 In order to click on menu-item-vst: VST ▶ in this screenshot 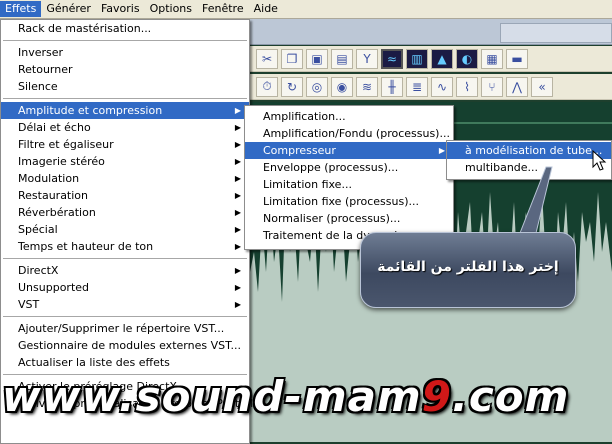, I will do `click(125, 304)`.